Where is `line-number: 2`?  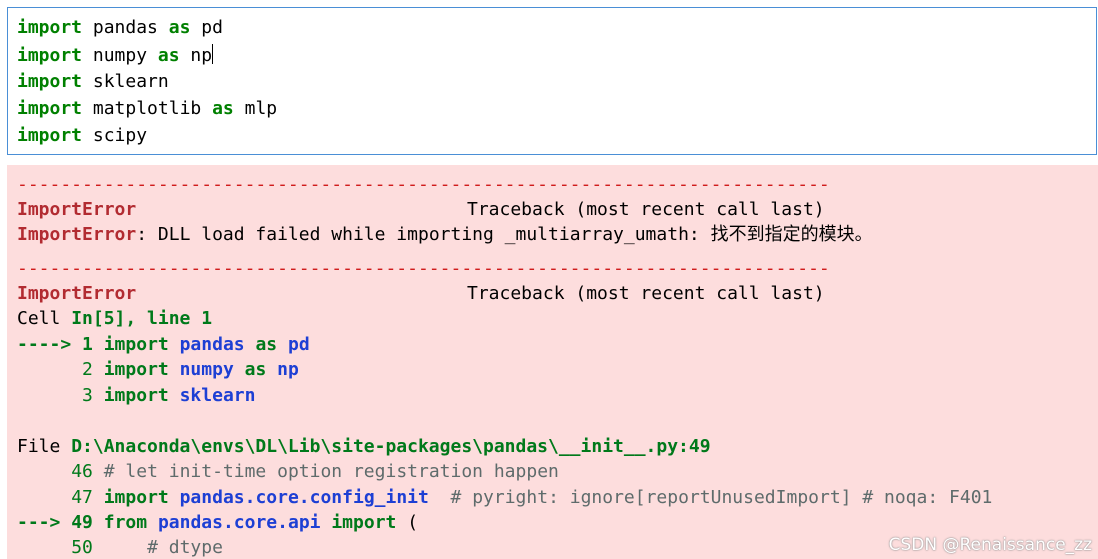
line-number: 2 is located at coordinates (87, 369).